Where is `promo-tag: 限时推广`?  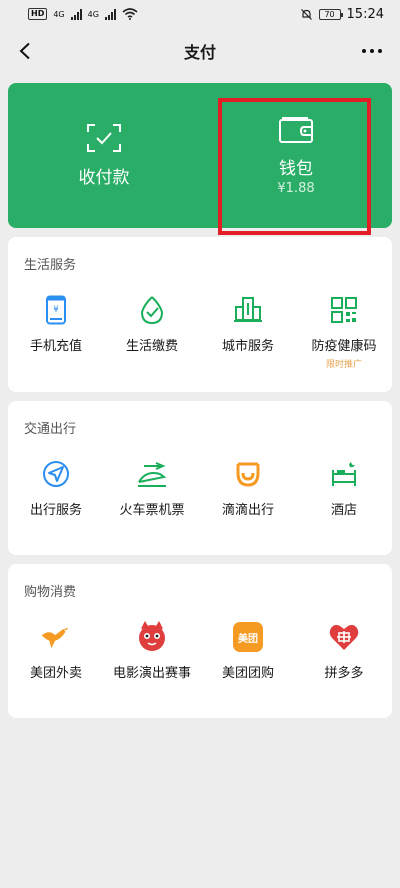
promo-tag: 限时推广 is located at coordinates (343, 365).